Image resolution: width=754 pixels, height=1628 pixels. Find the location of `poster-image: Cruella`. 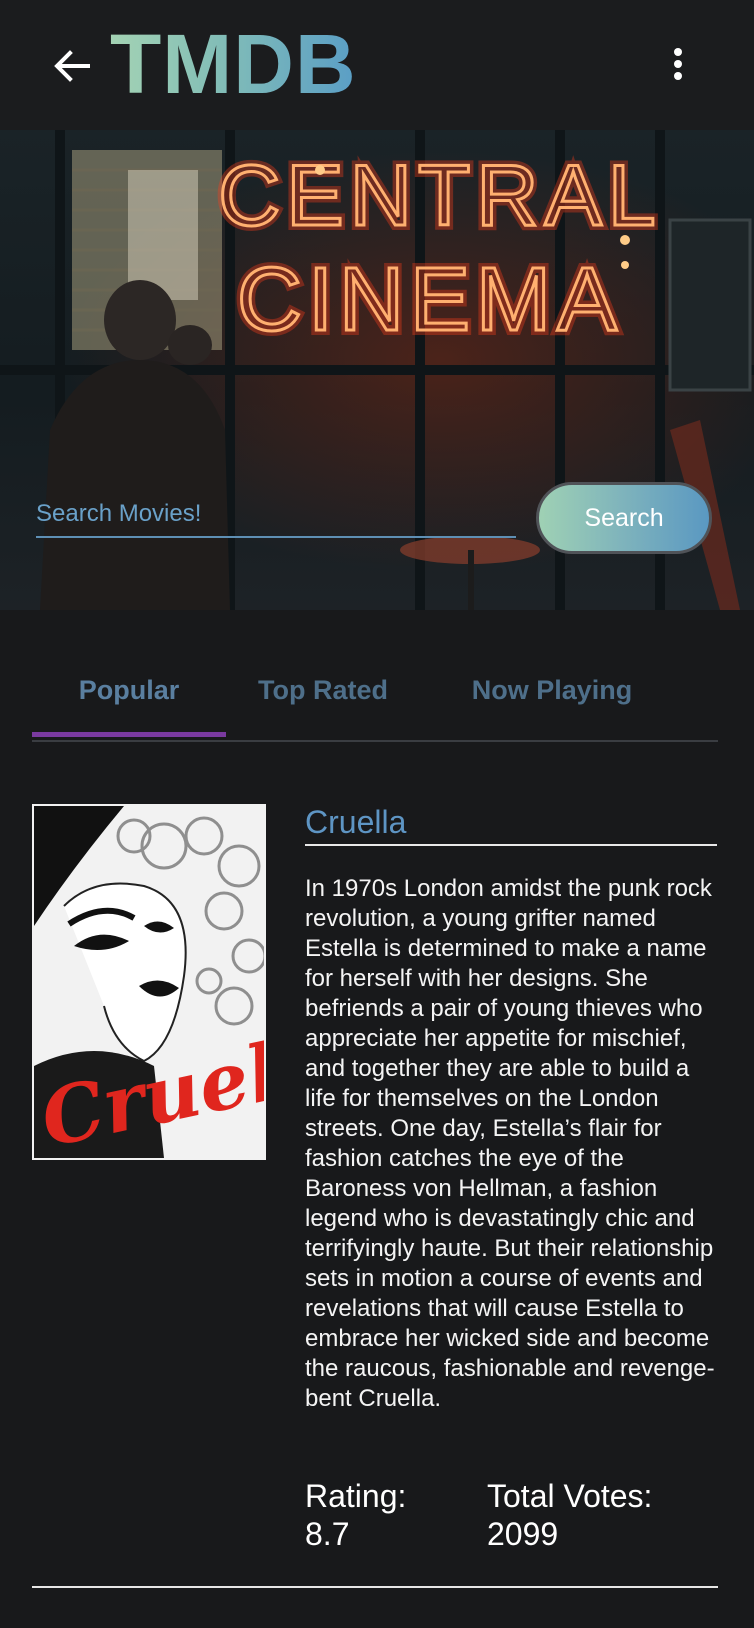

poster-image: Cruella is located at coordinates (149, 982).